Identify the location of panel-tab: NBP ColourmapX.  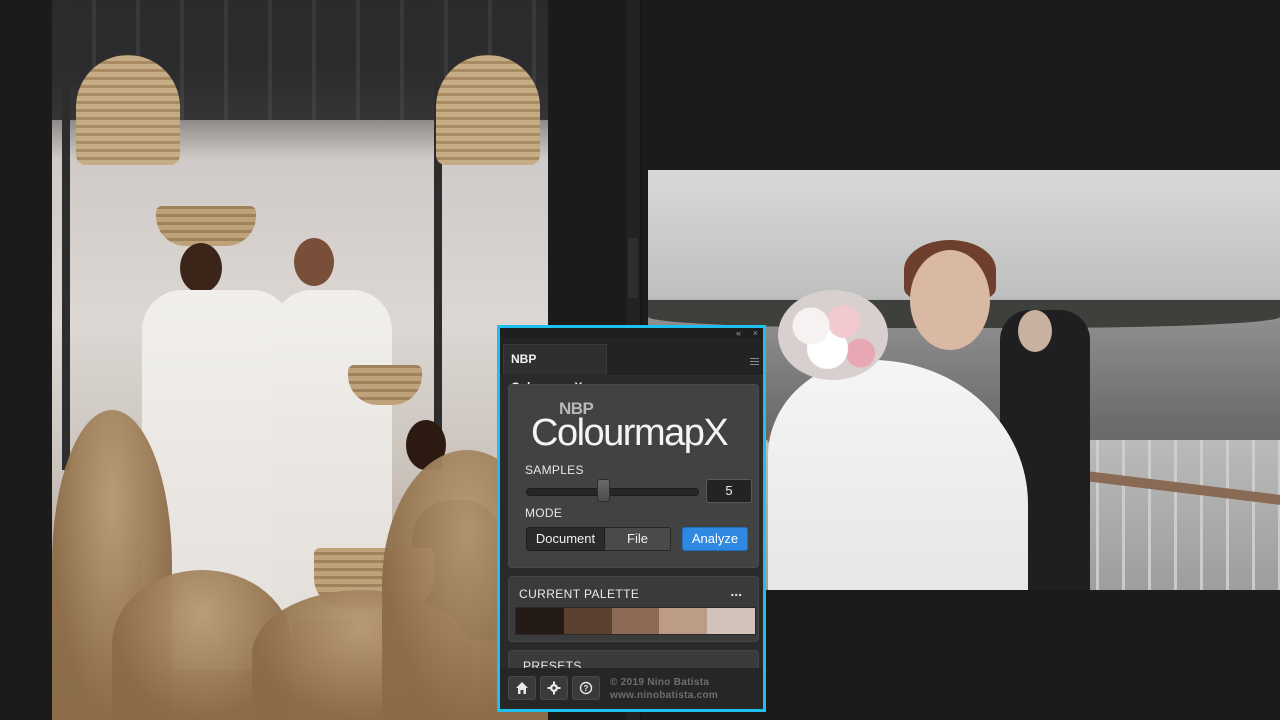
(555, 369).